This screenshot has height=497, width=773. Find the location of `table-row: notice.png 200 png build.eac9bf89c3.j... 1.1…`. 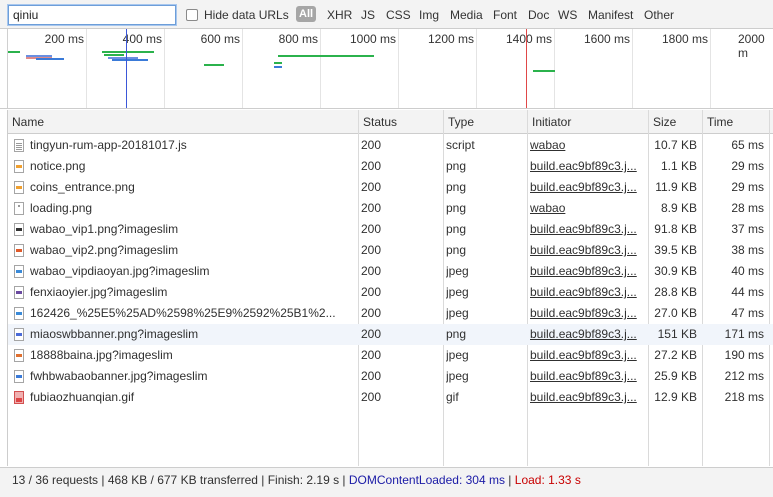

table-row: notice.png 200 png build.eac9bf89c3.j... 1.1… is located at coordinates (390, 166).